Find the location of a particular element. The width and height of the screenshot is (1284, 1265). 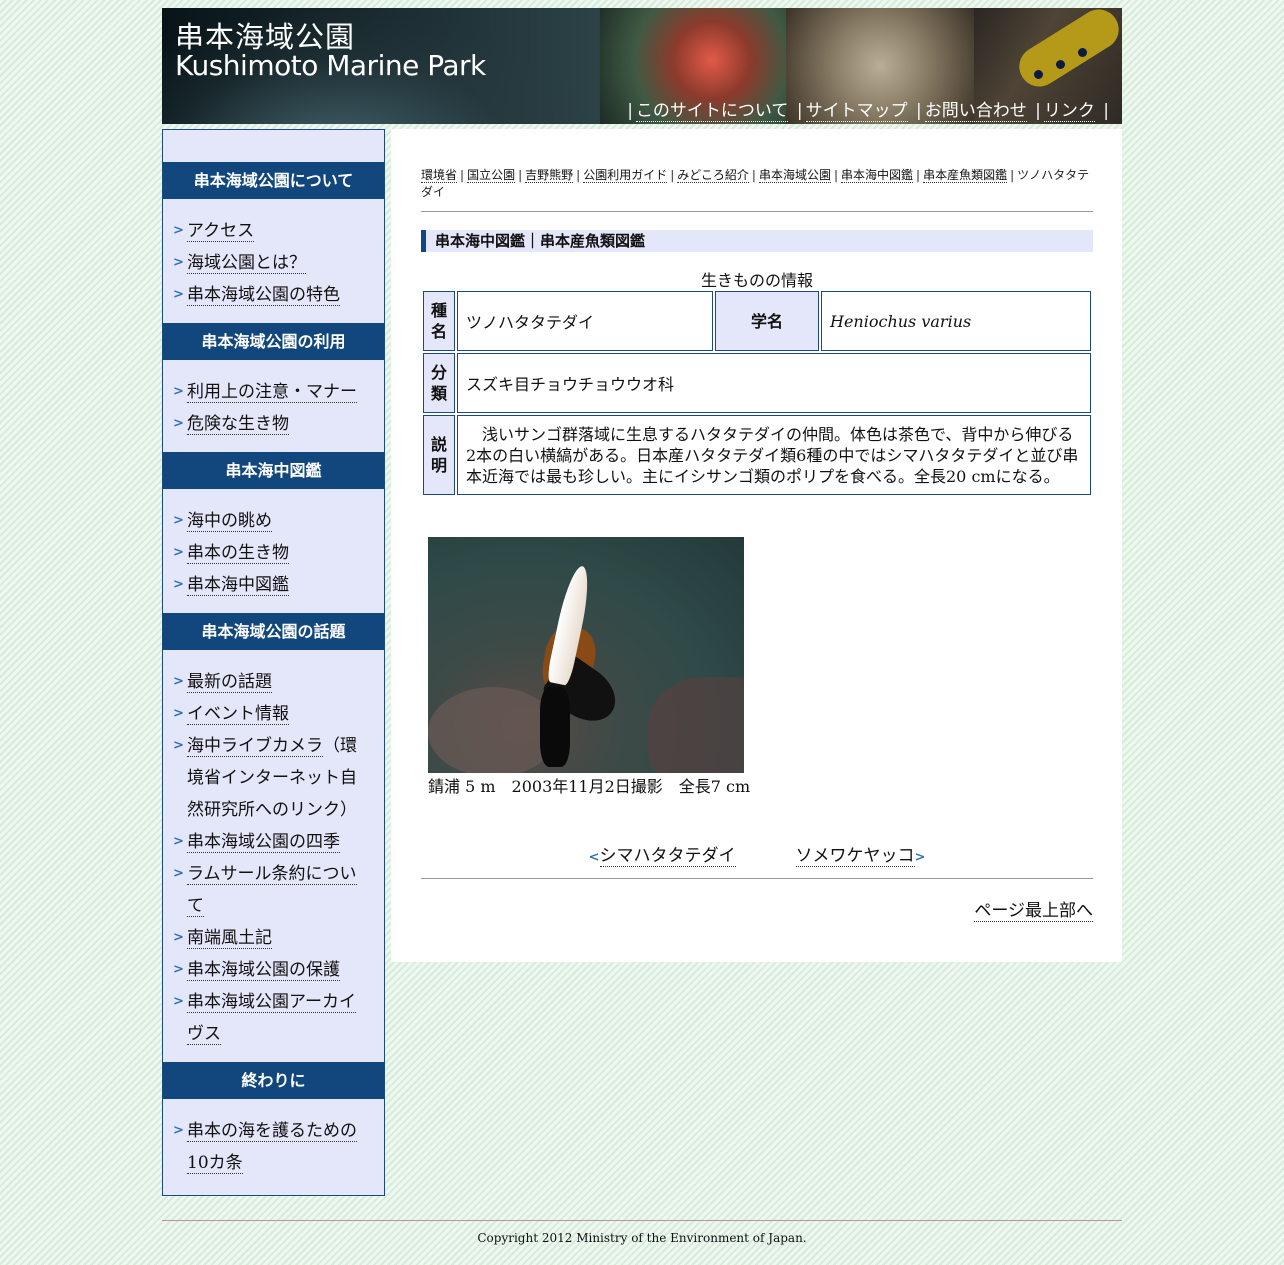

sidebar-item: > 南端風土記 is located at coordinates (271, 938).